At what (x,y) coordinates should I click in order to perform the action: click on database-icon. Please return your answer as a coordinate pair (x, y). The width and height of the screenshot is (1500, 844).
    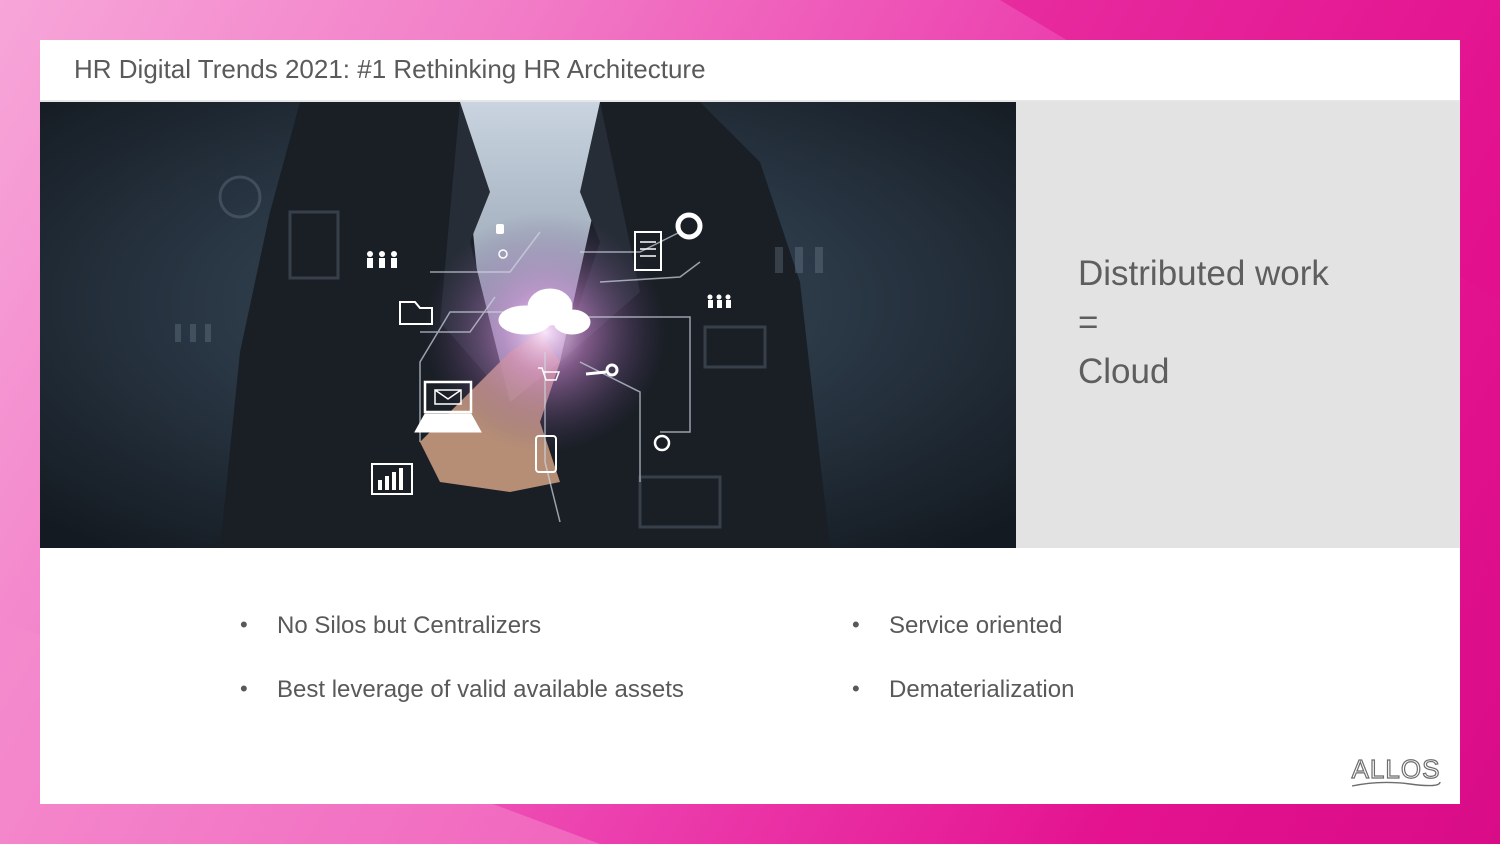
    Looking at the image, I should click on (500, 229).